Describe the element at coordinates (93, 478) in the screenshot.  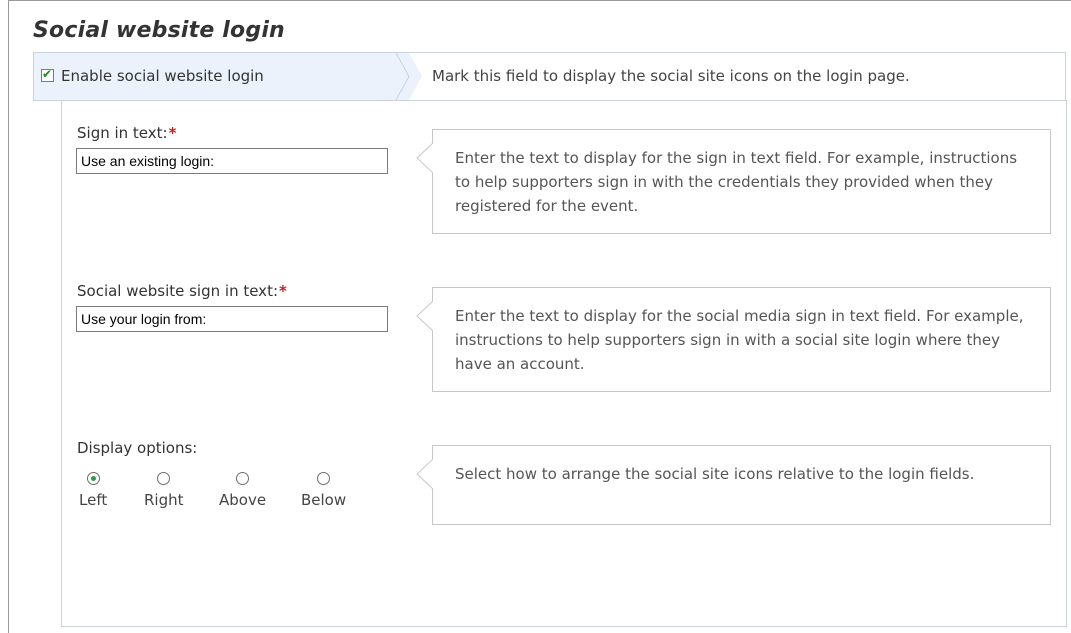
I see `radio-button-selected` at that location.